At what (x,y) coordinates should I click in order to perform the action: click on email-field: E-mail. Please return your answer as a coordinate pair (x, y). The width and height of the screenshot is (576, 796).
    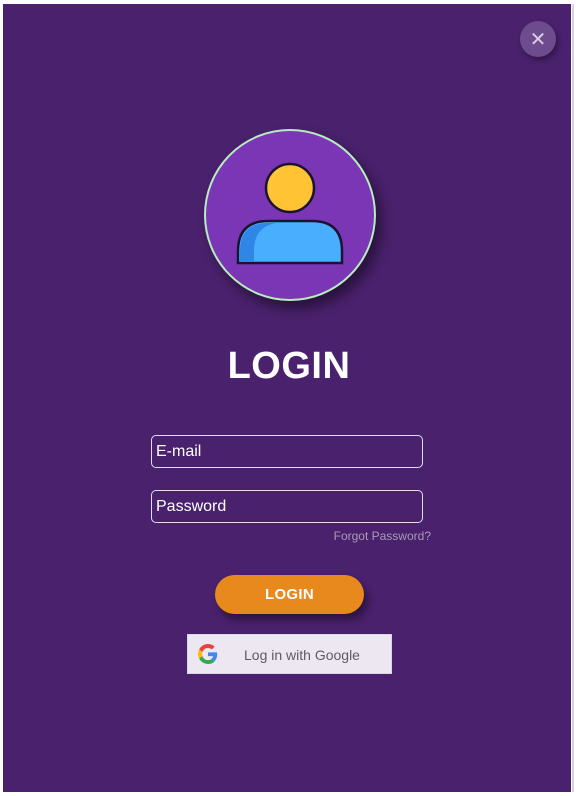
    Looking at the image, I should click on (287, 451).